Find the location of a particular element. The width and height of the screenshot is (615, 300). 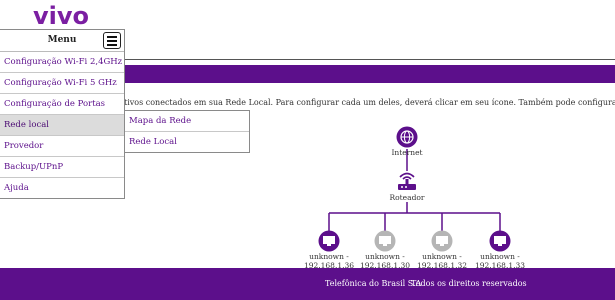

device-2-name: unknown - is located at coordinates (385, 256).